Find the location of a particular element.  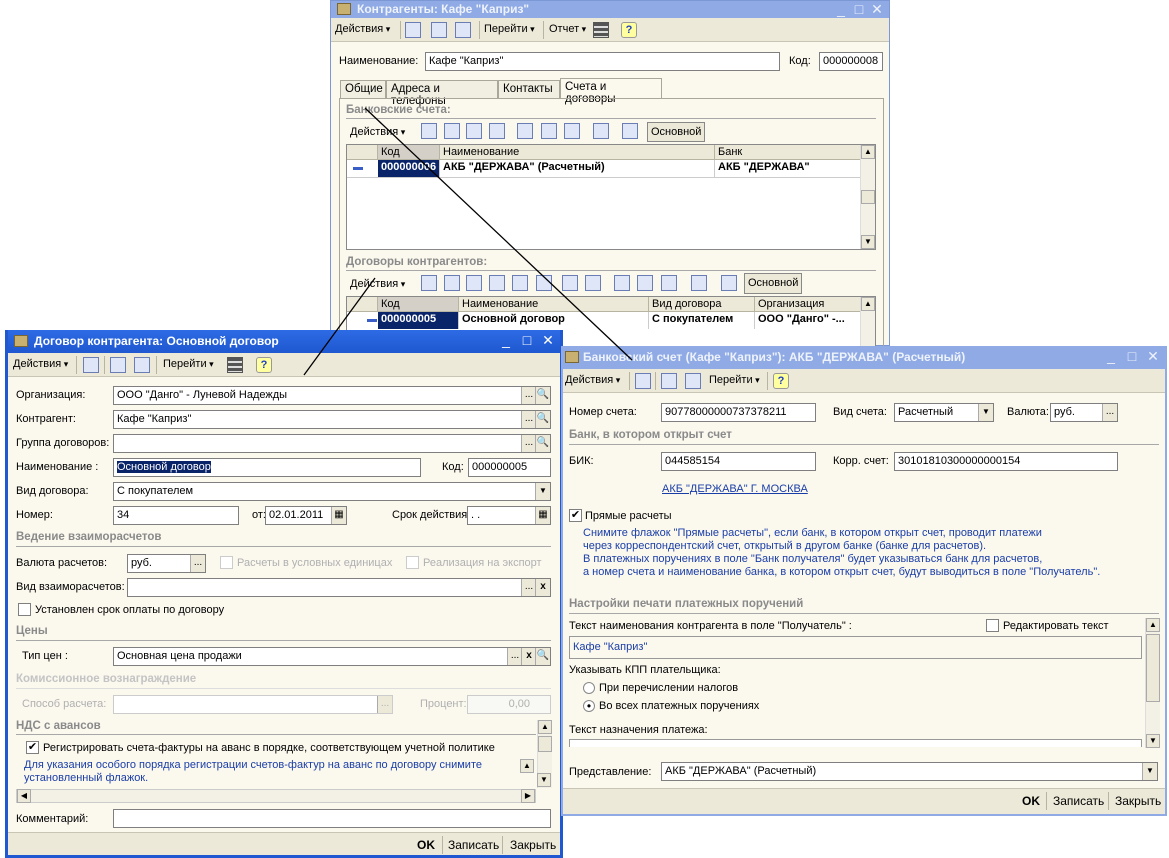

cell-type: С покупателем is located at coordinates (702, 320).